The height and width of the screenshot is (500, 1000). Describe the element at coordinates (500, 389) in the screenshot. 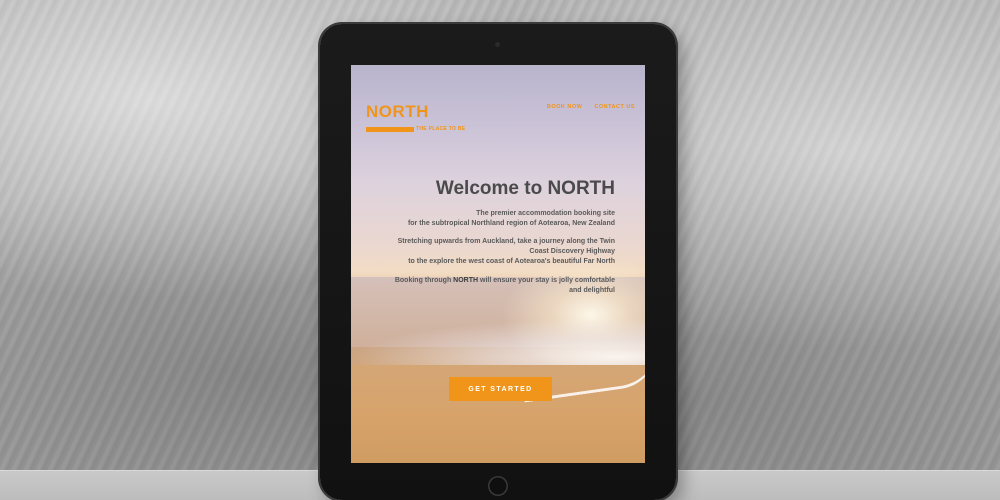

I see `get-started-button: GET STARTED` at that location.